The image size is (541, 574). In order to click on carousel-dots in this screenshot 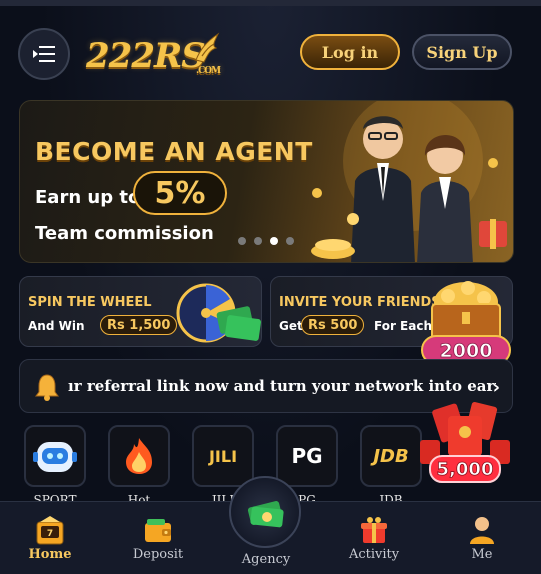, I will do `click(266, 241)`.